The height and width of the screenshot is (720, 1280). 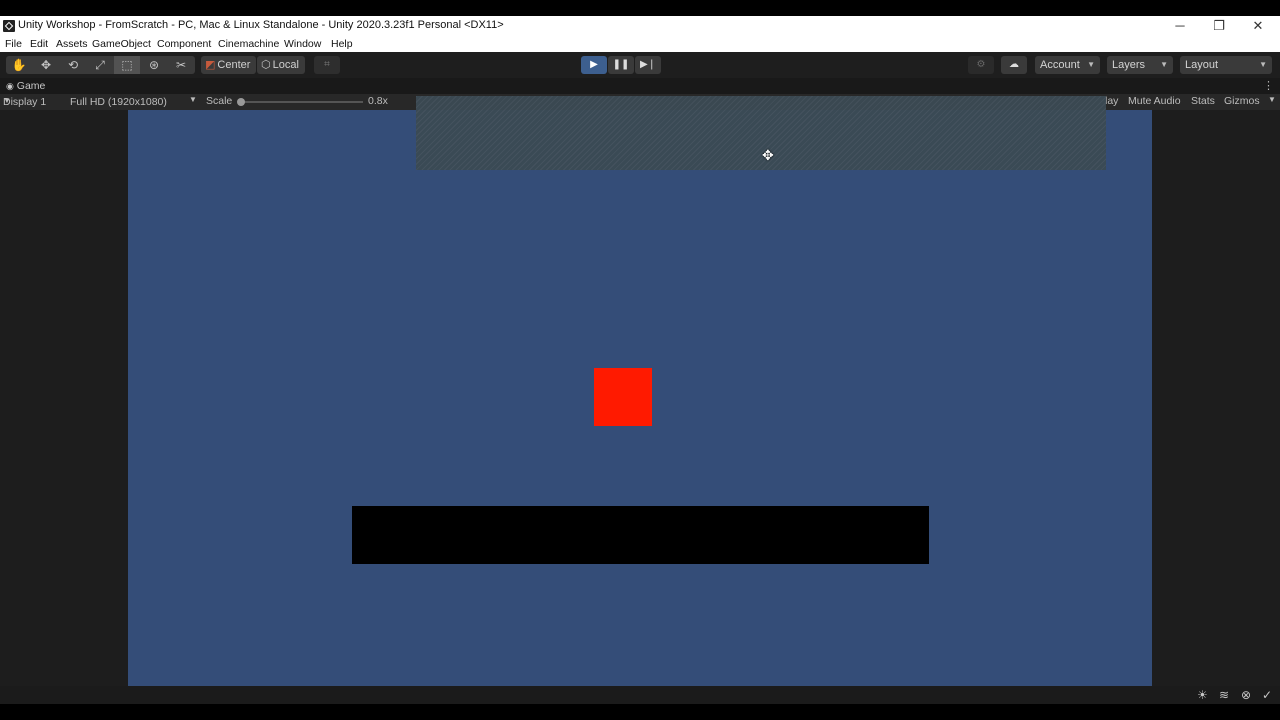 What do you see at coordinates (327, 65) in the screenshot?
I see `grid-snap-icon: ⌗` at bounding box center [327, 65].